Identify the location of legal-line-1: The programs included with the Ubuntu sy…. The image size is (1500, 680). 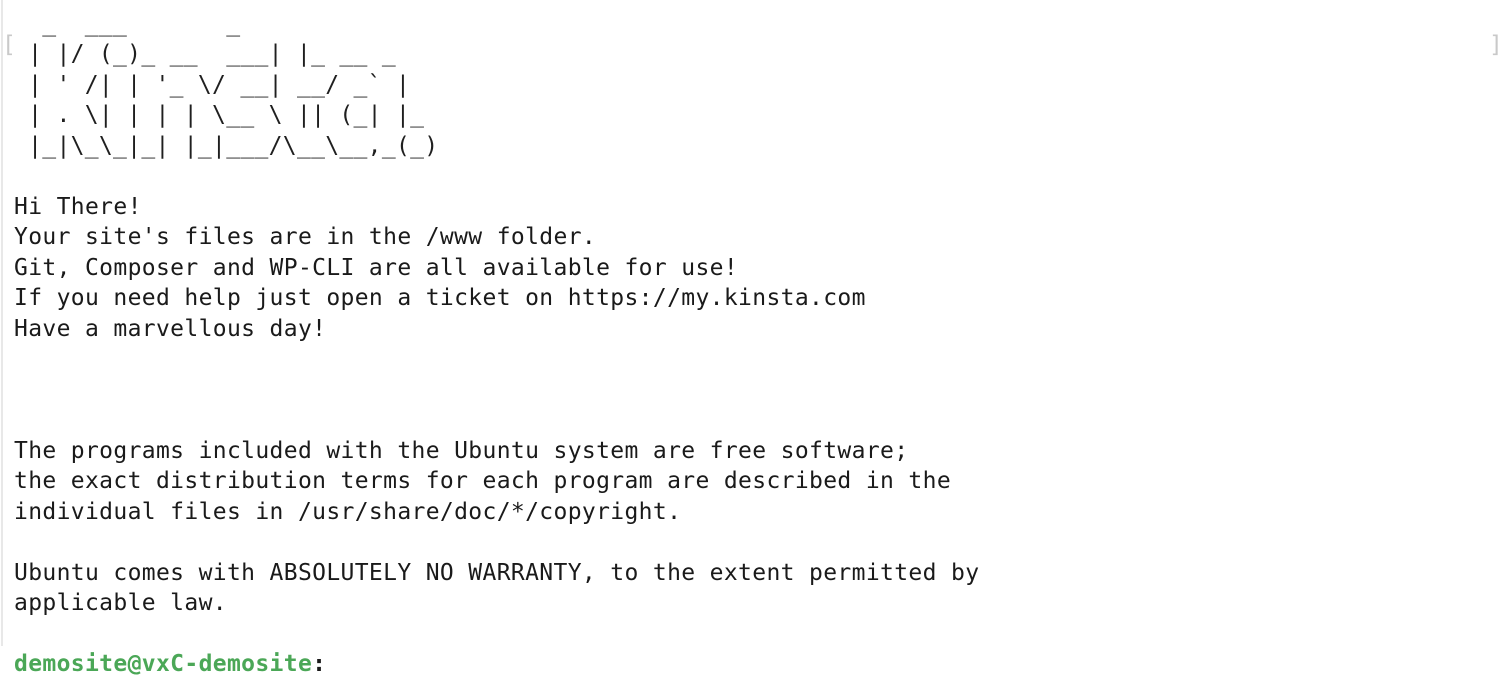
(461, 450).